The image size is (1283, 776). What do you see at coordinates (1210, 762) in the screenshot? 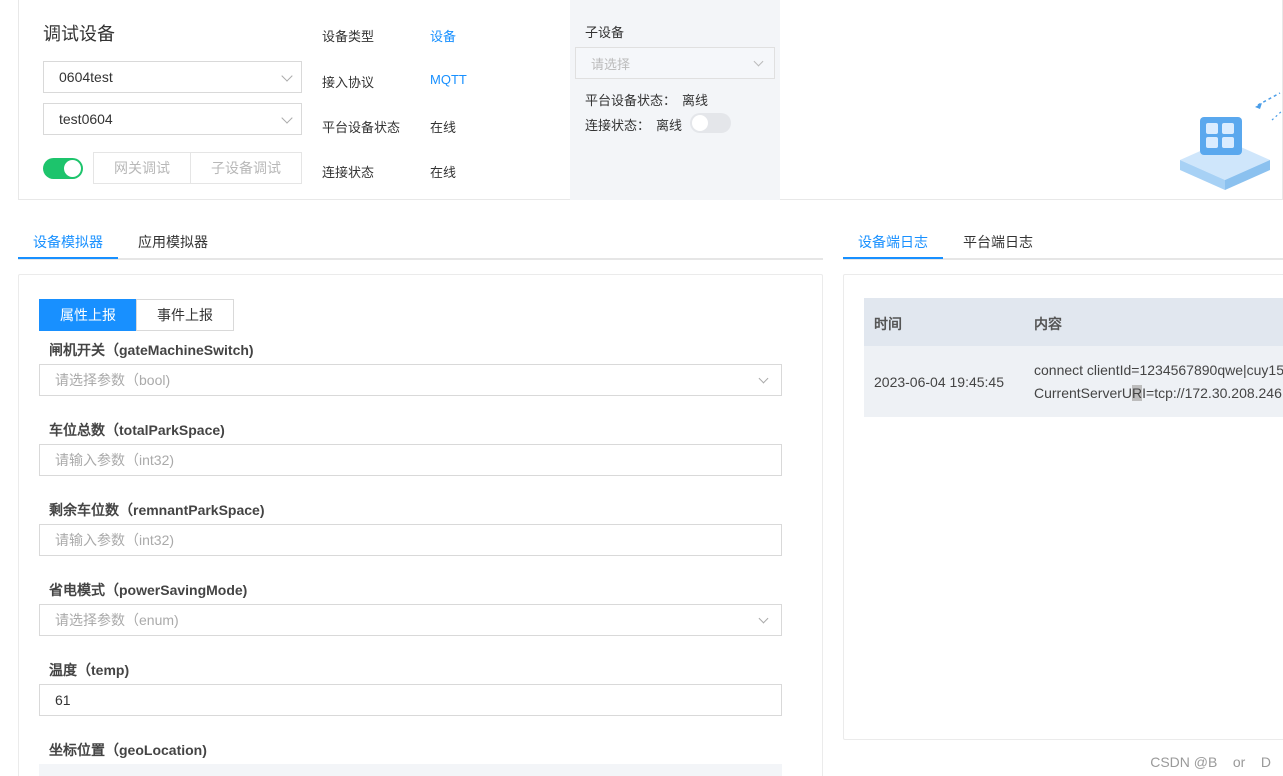
I see `watermark: CSDN @B or D` at bounding box center [1210, 762].